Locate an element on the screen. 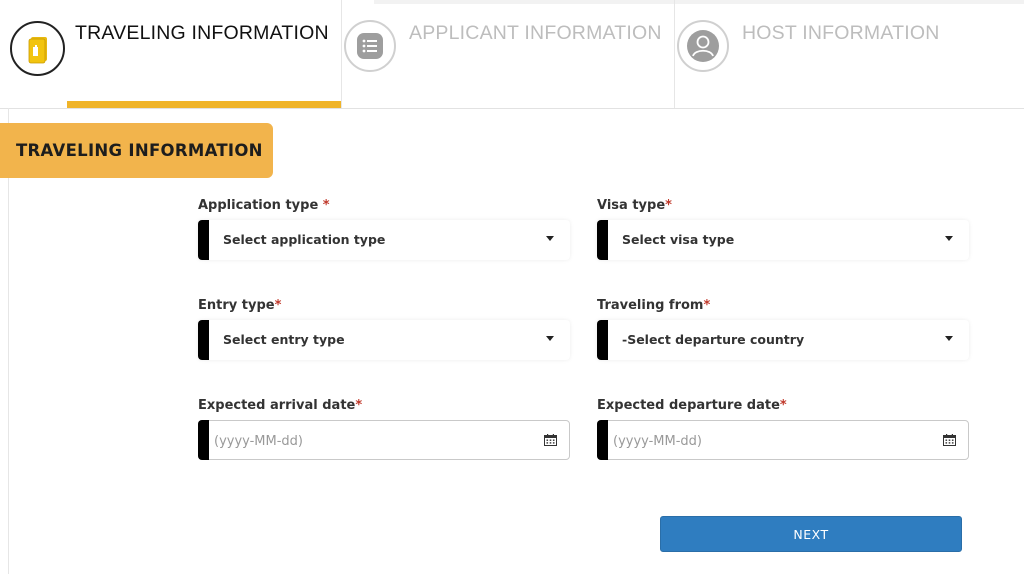  arrival-date-input is located at coordinates (374, 441).